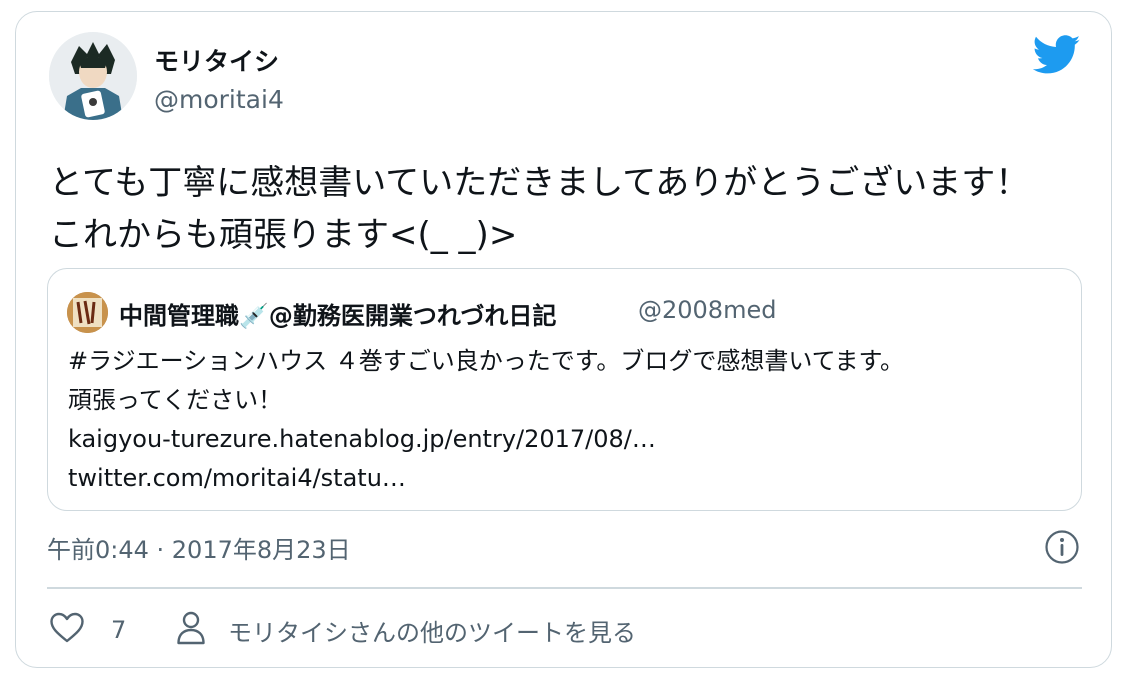 The width and height of the screenshot is (1130, 686). I want to click on more-tweets-label: モリタイシさんの他のツイートを見る, so click(432, 632).